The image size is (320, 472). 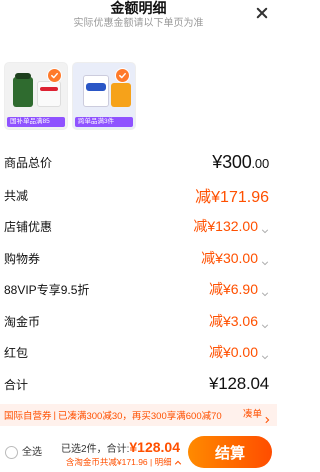 I want to click on redpack-value: 减¥0.00, so click(x=233, y=352).